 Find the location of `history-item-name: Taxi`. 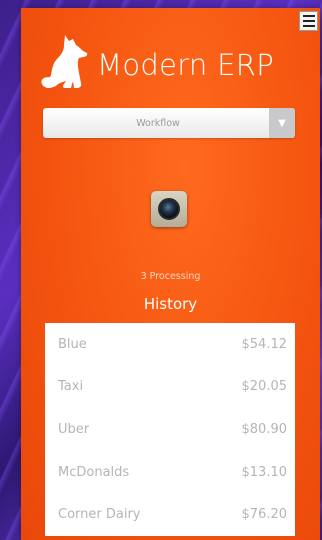

history-item-name: Taxi is located at coordinates (71, 387).